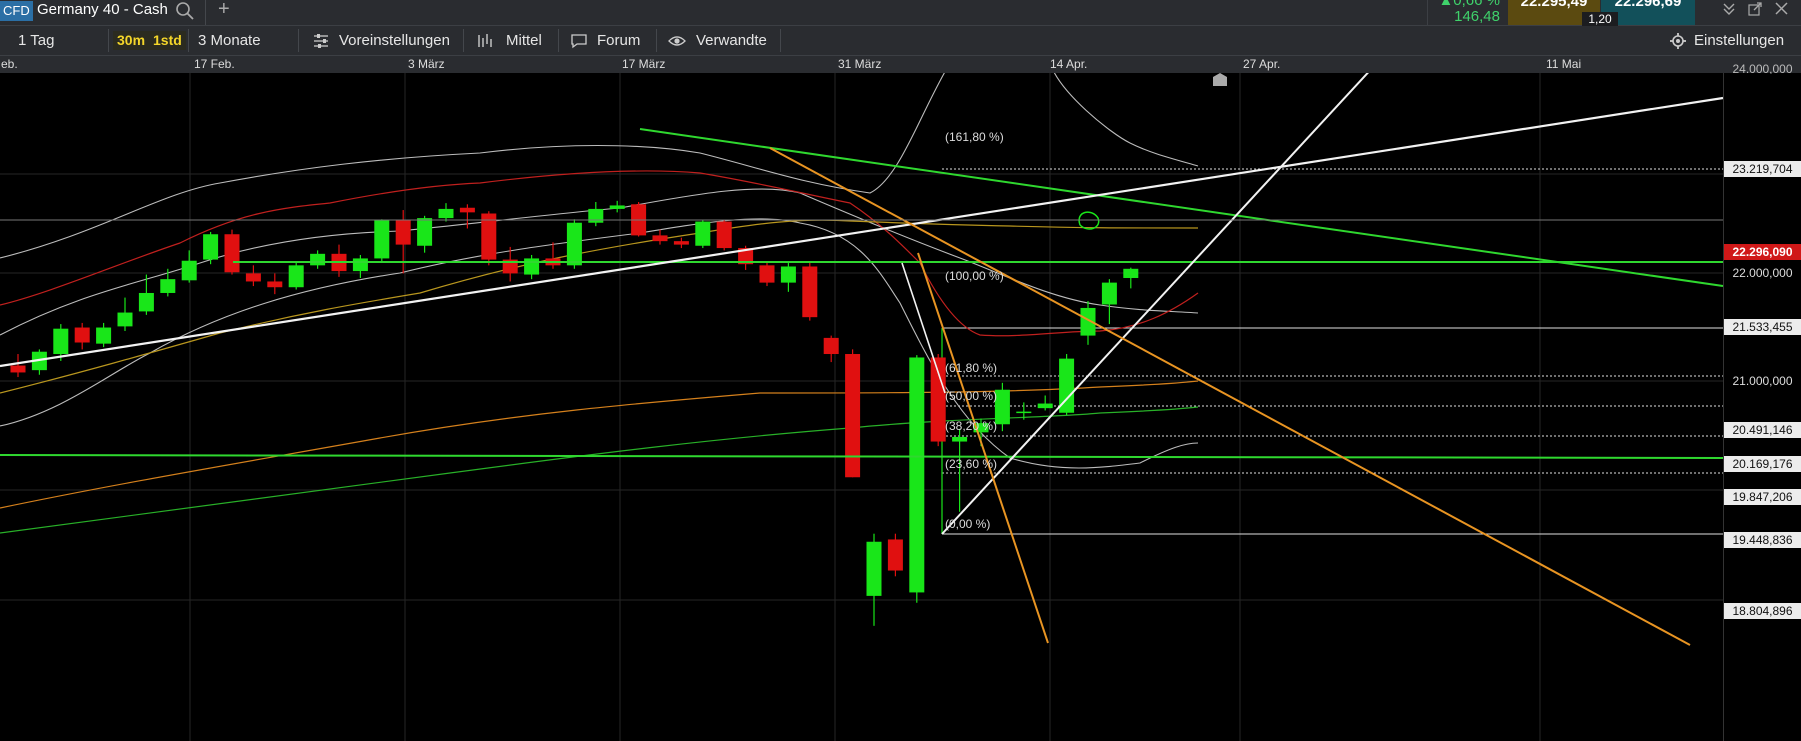  What do you see at coordinates (16, 11) in the screenshot?
I see `cfd-badge: CFD` at bounding box center [16, 11].